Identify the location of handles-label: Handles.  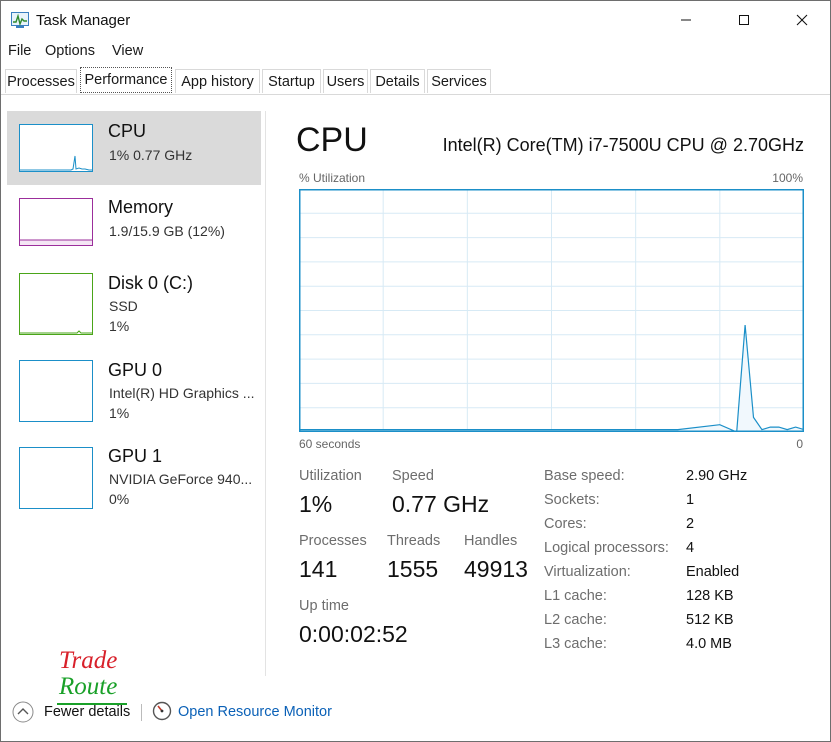
(491, 541).